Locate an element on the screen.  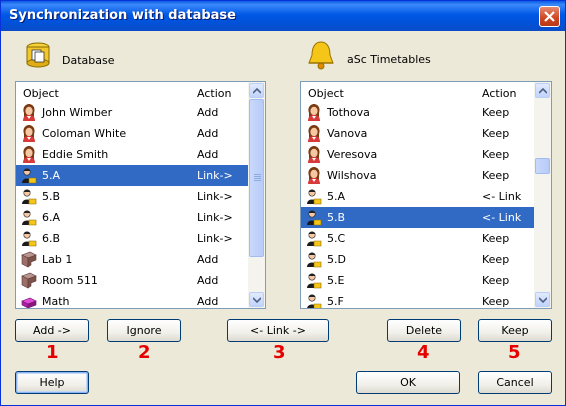
list-row: 5.A <- Link is located at coordinates (417, 196).